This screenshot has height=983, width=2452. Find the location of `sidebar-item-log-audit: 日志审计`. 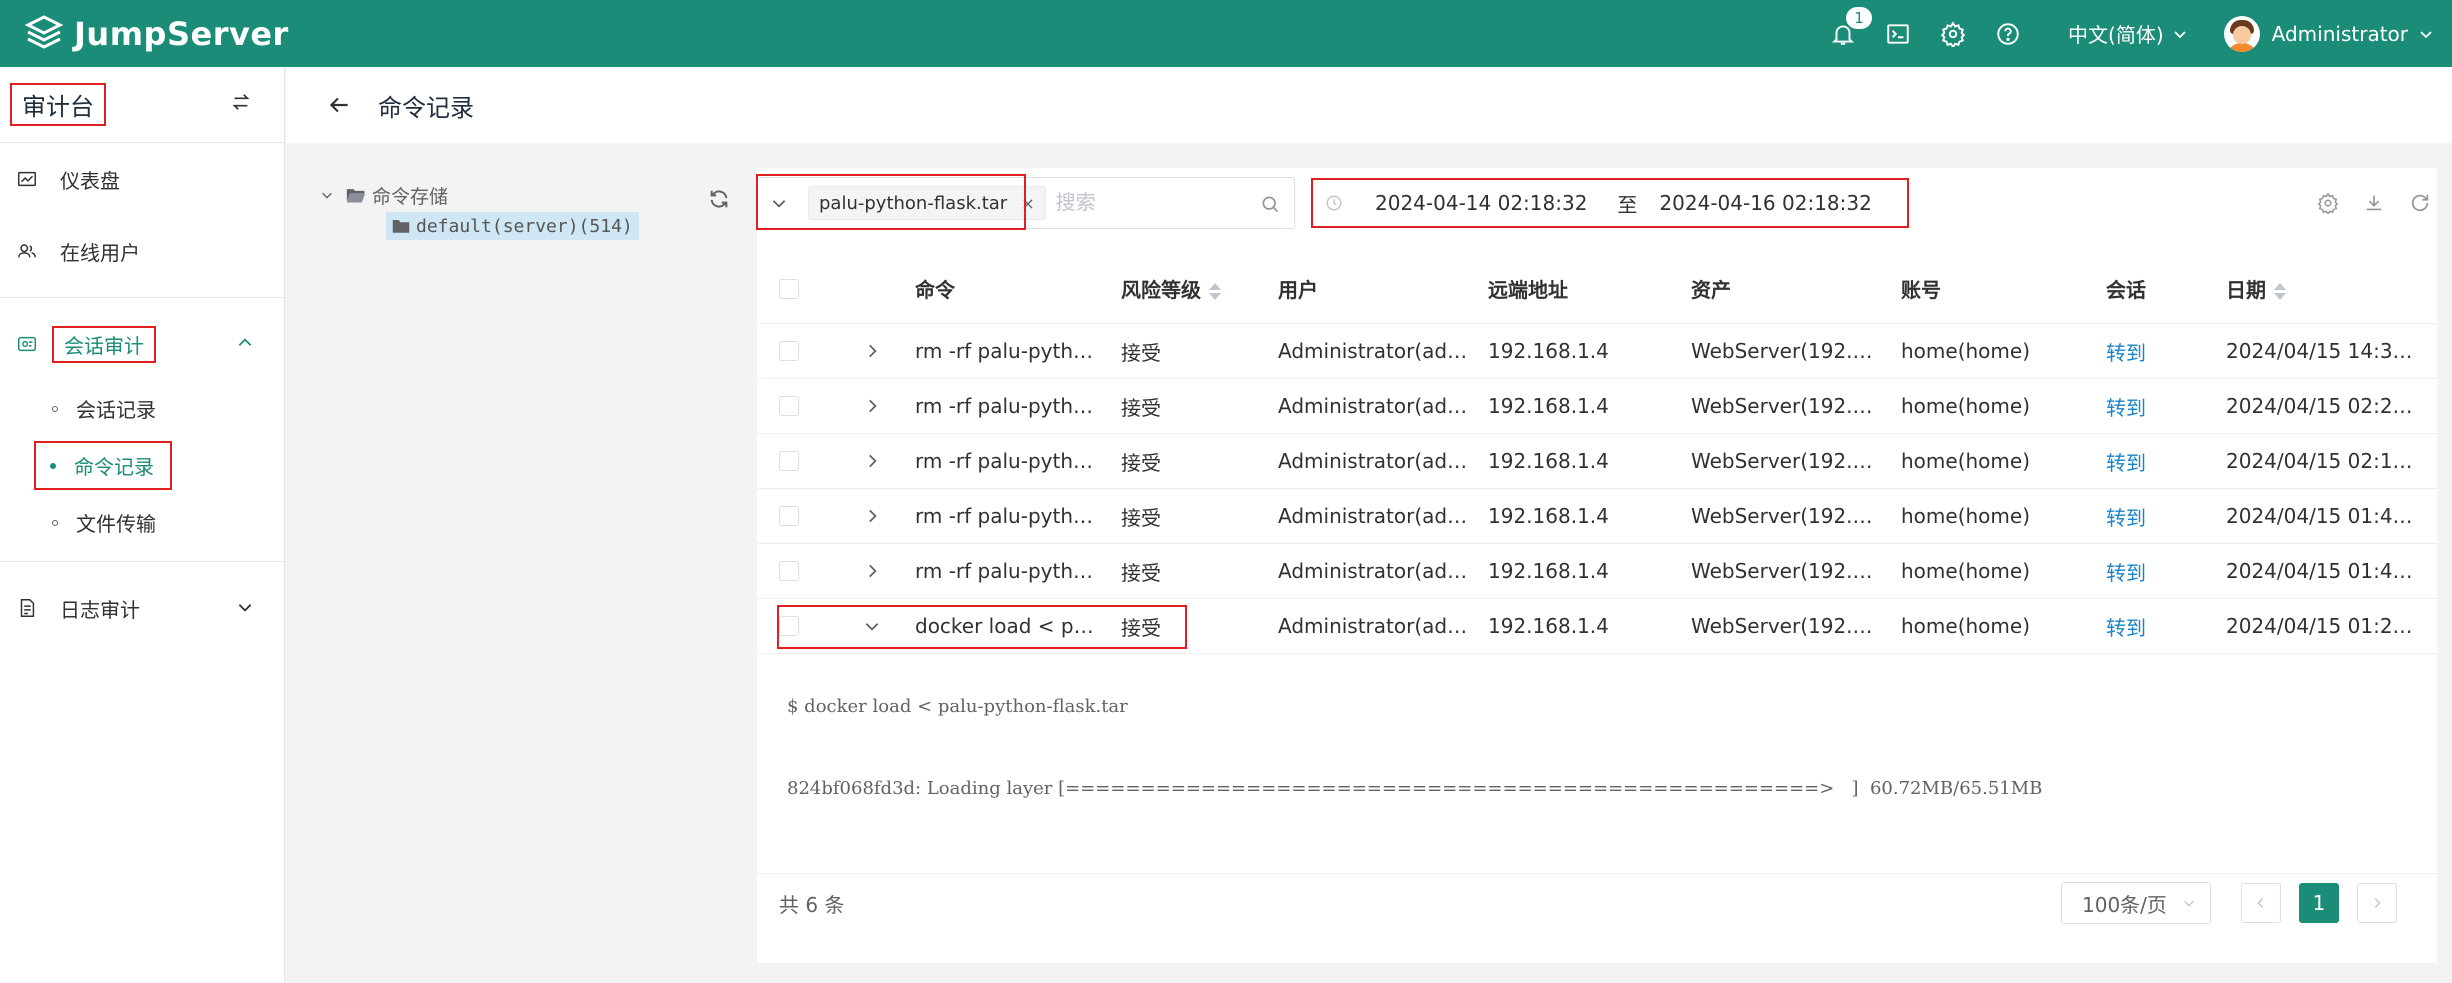

sidebar-item-log-audit: 日志审计 is located at coordinates (142, 608).